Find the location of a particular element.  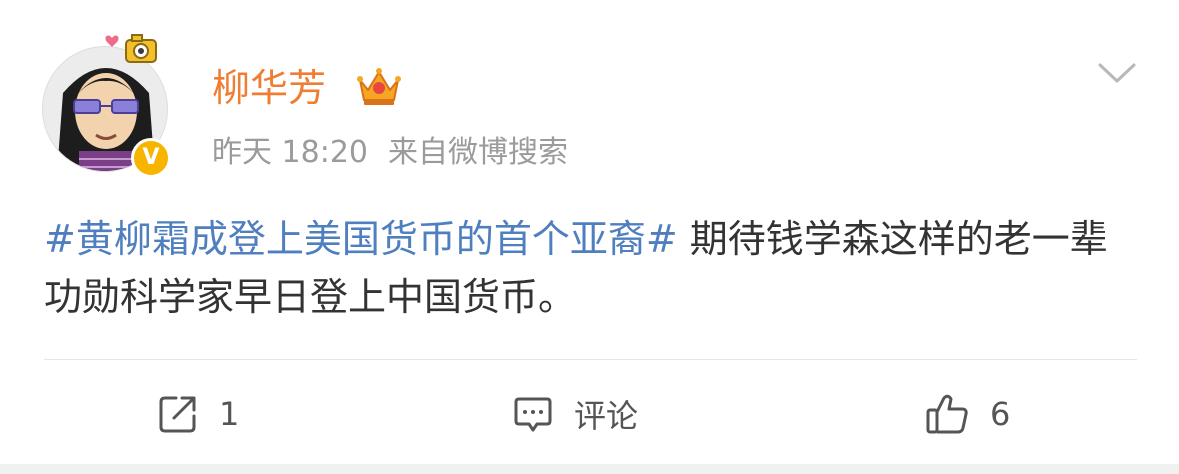

repost-count: 1 is located at coordinates (229, 414).